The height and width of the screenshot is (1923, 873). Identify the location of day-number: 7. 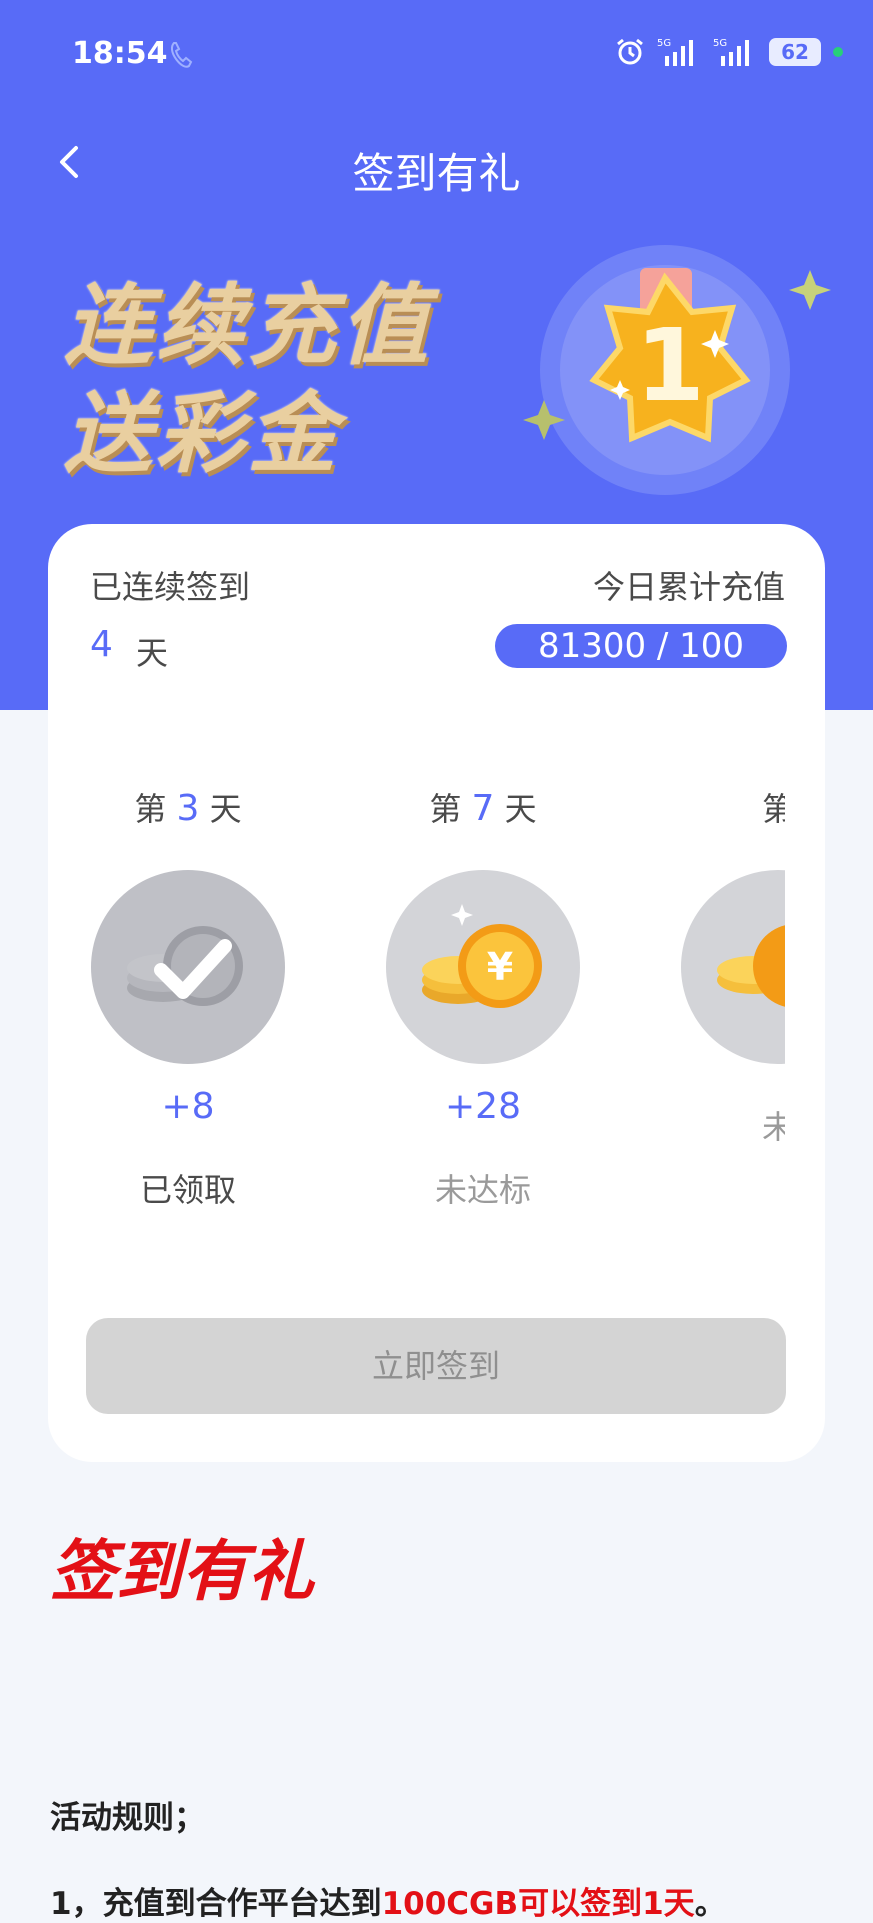
(483, 808).